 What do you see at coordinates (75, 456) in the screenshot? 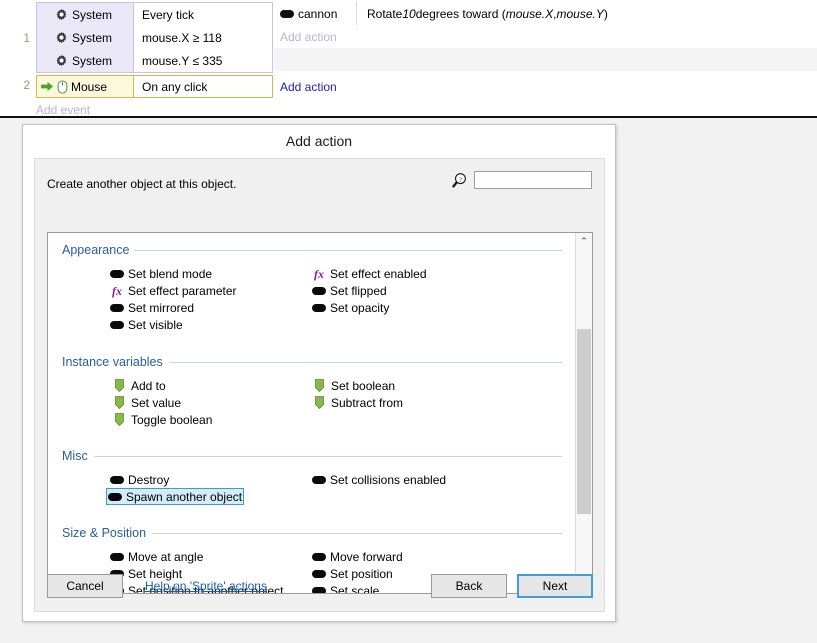
I see `category-label: Misc` at bounding box center [75, 456].